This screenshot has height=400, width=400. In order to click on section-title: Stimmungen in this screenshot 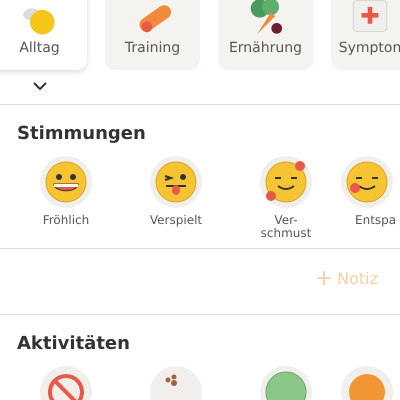, I will do `click(81, 133)`.